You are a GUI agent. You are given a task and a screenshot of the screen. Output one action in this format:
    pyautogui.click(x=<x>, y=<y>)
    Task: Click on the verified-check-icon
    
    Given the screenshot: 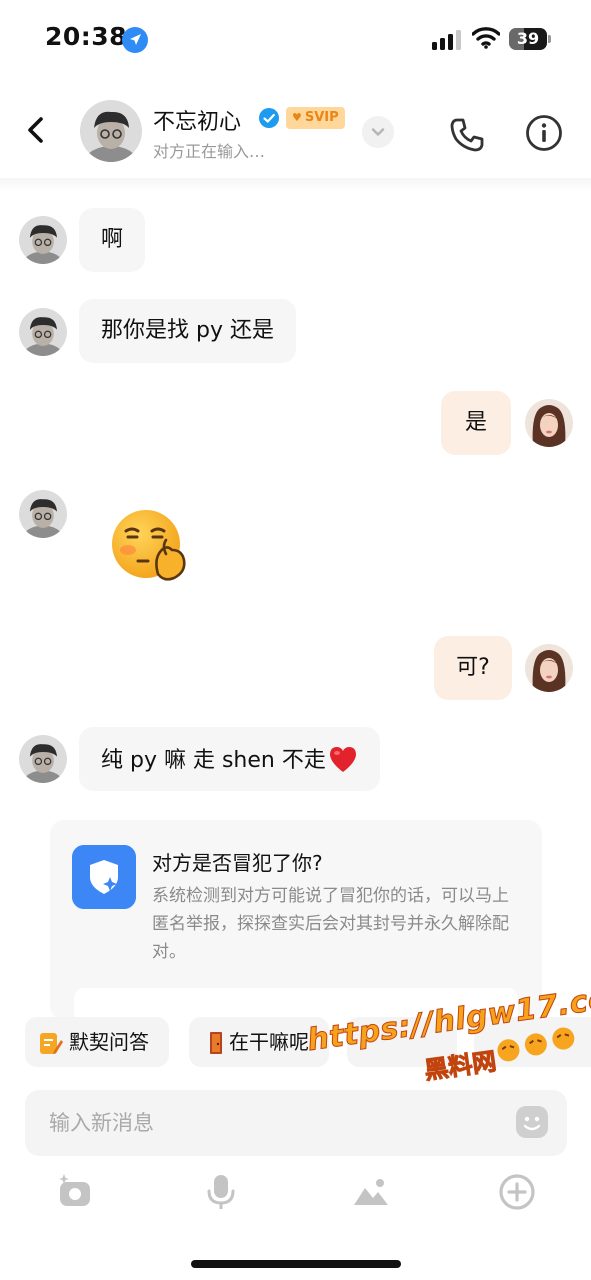 What is the action you would take?
    pyautogui.click(x=269, y=118)
    